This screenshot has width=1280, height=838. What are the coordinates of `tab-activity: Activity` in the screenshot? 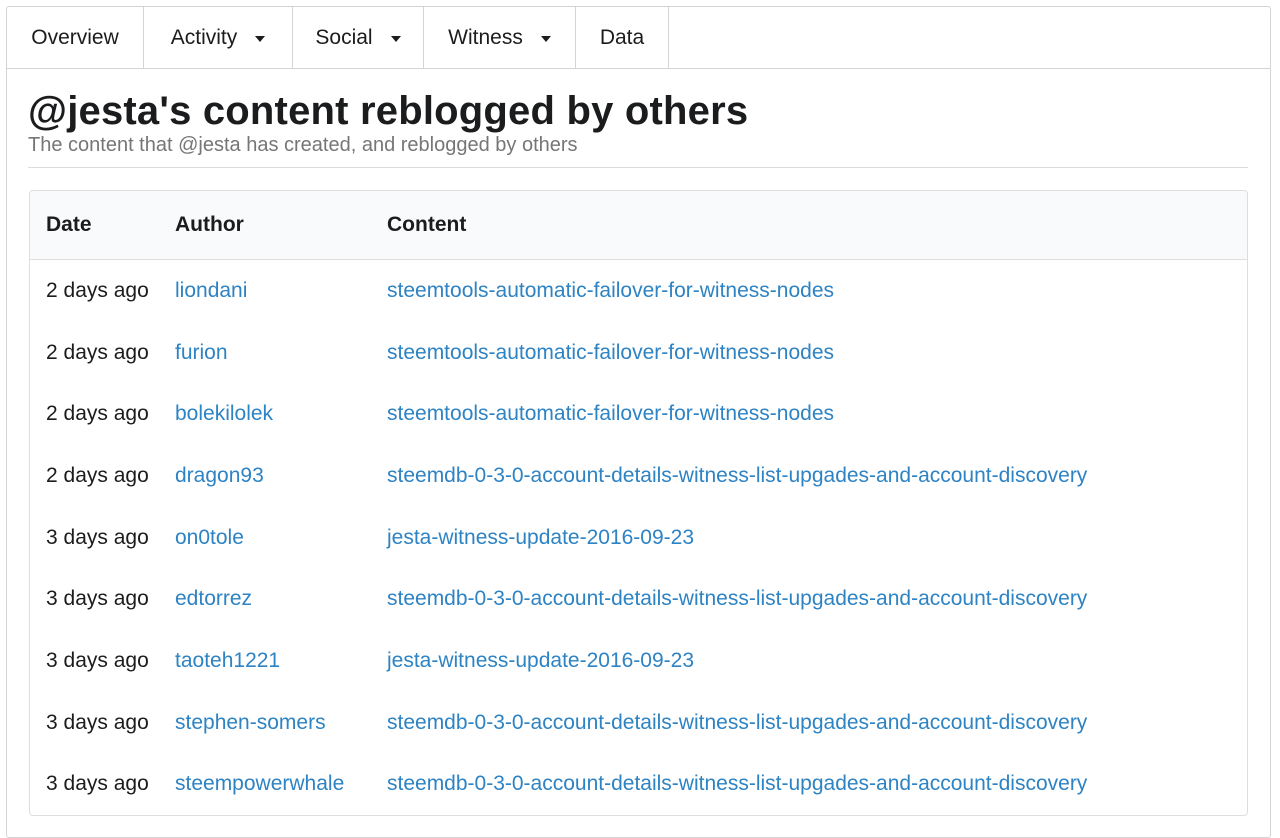 It's located at (218, 37).